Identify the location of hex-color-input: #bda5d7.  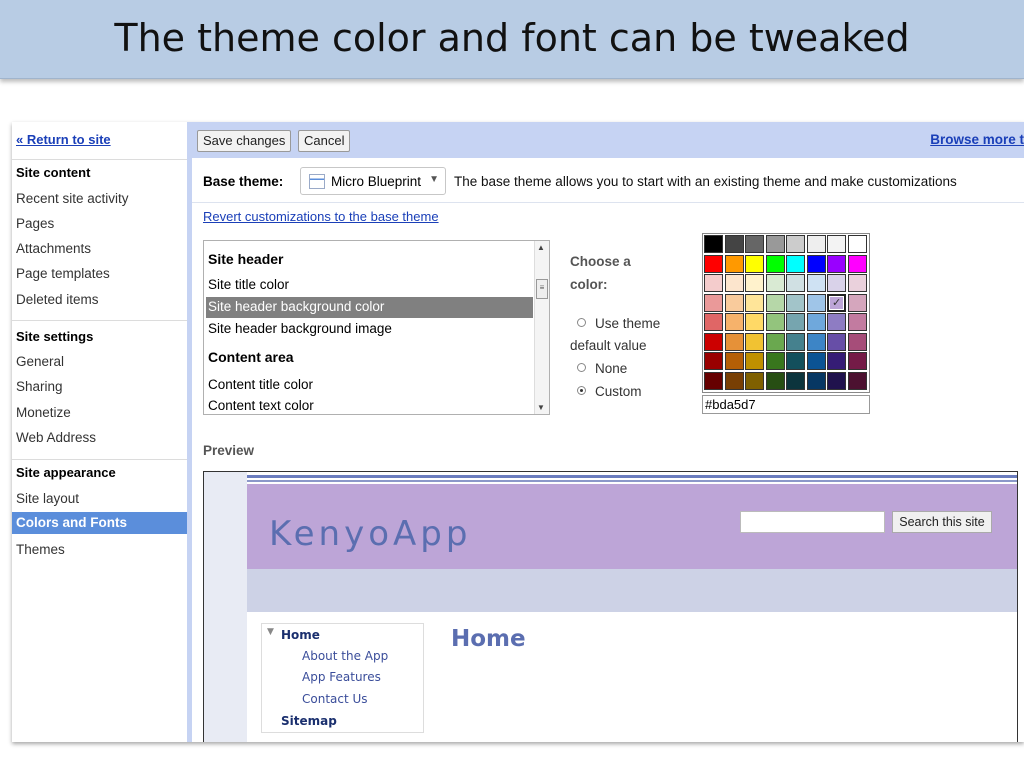
(786, 404).